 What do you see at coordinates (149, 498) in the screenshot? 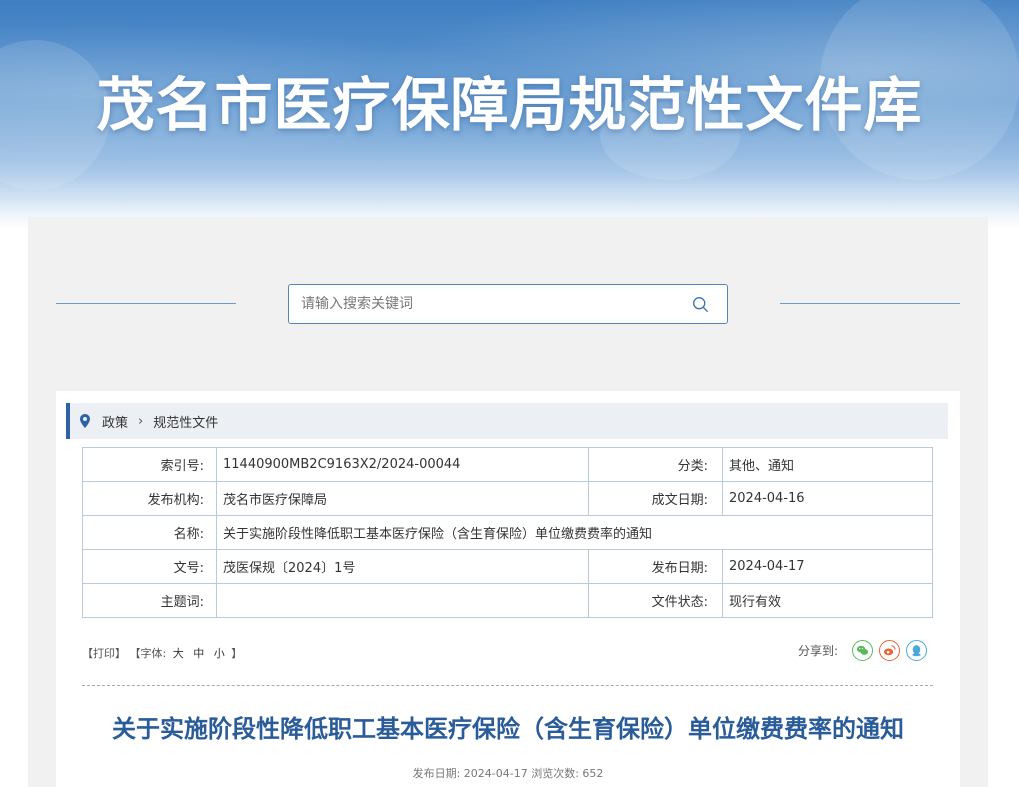
I see `publisher-label: 发布机构:` at bounding box center [149, 498].